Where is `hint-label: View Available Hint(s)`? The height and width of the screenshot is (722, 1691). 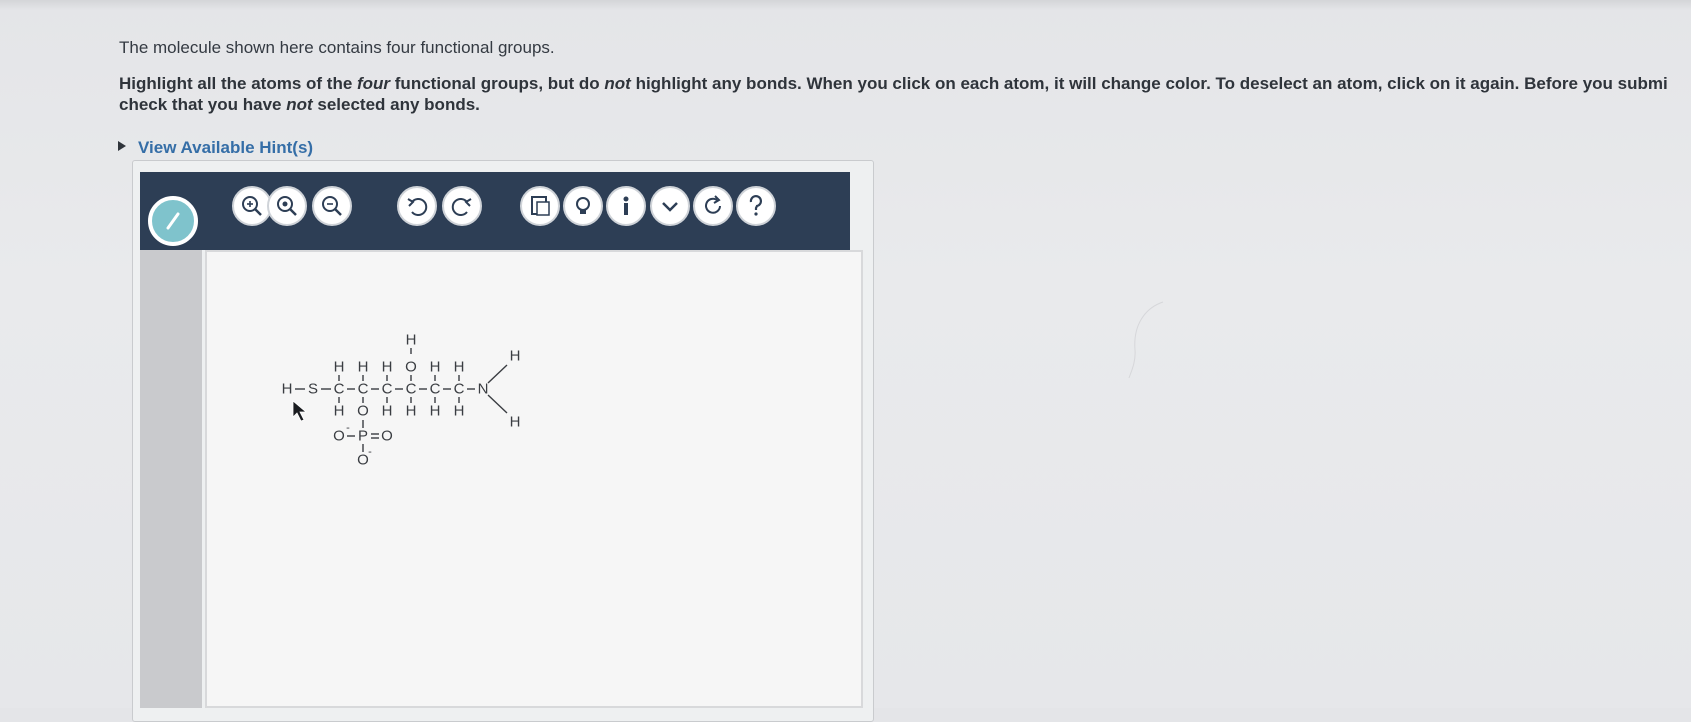 hint-label: View Available Hint(s) is located at coordinates (226, 147).